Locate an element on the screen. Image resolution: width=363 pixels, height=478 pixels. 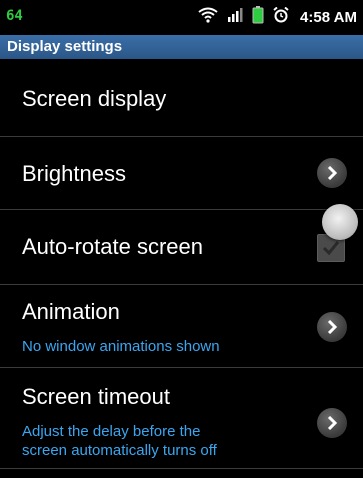
signal-icon is located at coordinates (235, 17).